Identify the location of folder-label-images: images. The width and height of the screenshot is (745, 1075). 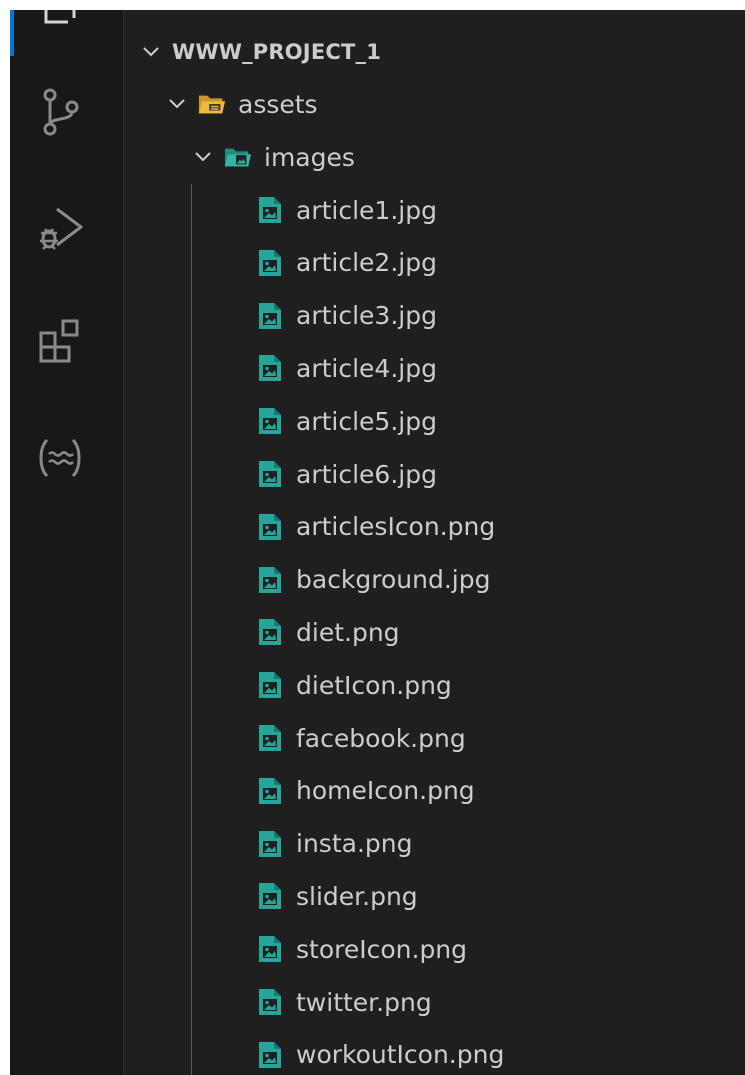
(309, 157).